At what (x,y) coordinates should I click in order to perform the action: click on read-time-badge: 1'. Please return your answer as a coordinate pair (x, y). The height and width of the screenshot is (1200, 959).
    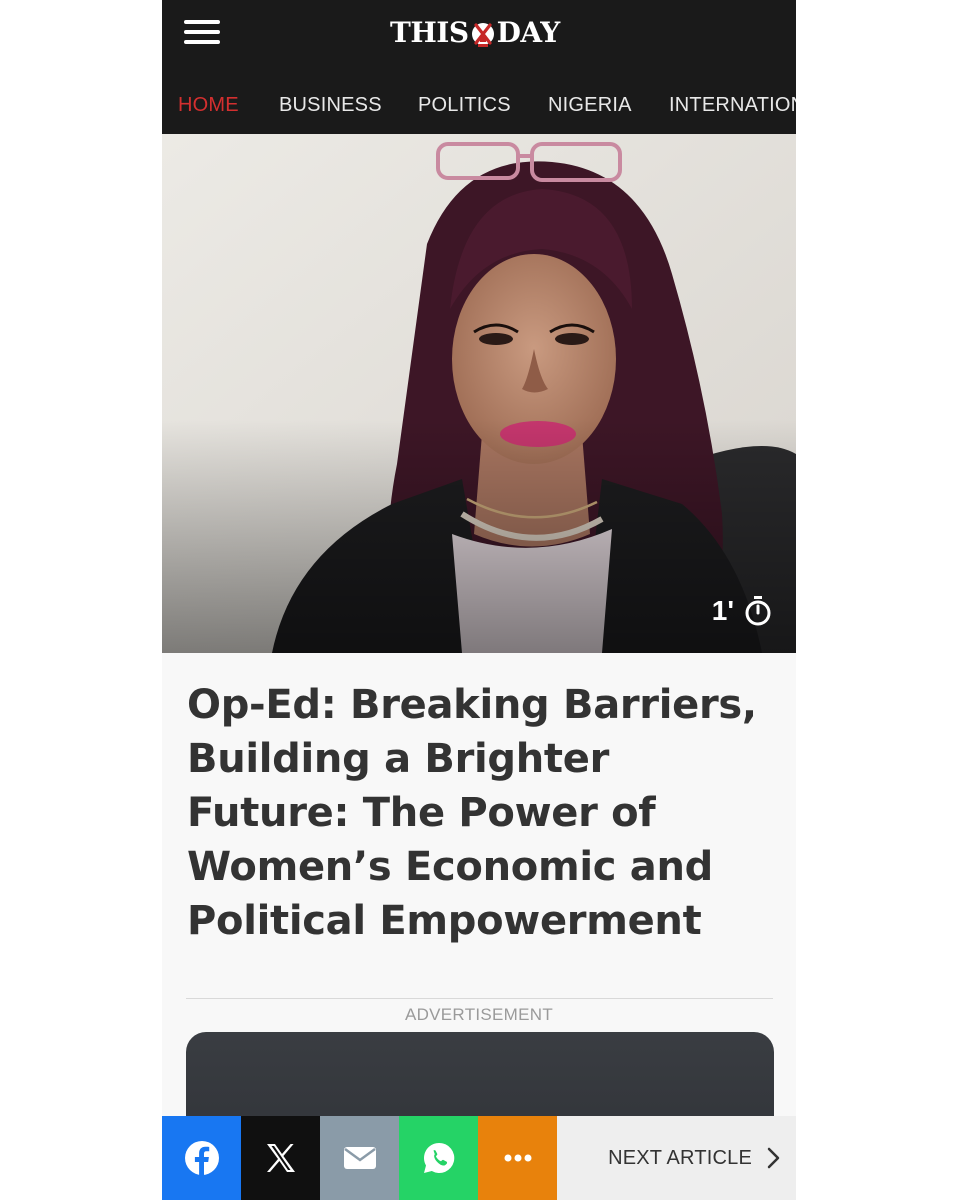
    Looking at the image, I should click on (742, 611).